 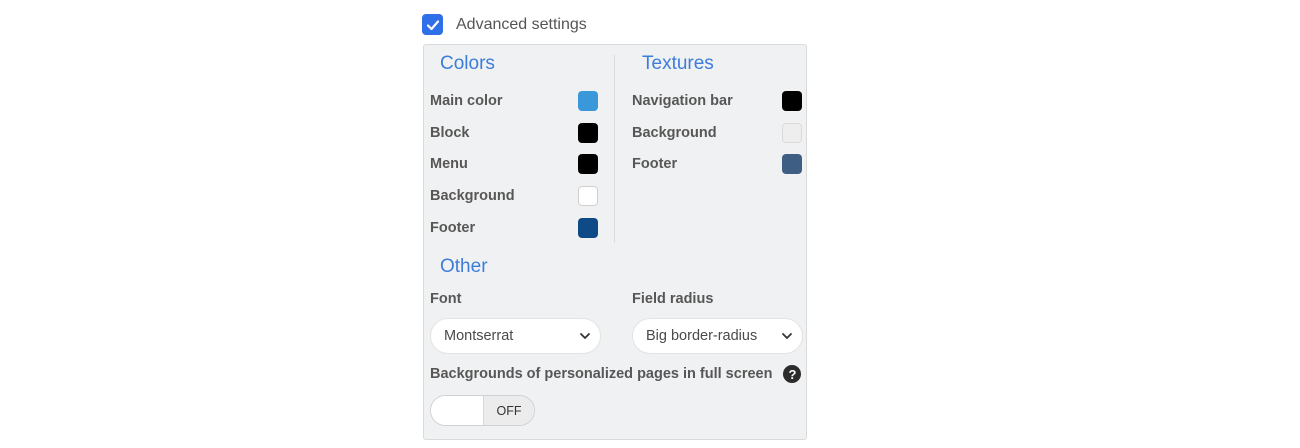 I want to click on texture-label: Background, so click(x=674, y=133).